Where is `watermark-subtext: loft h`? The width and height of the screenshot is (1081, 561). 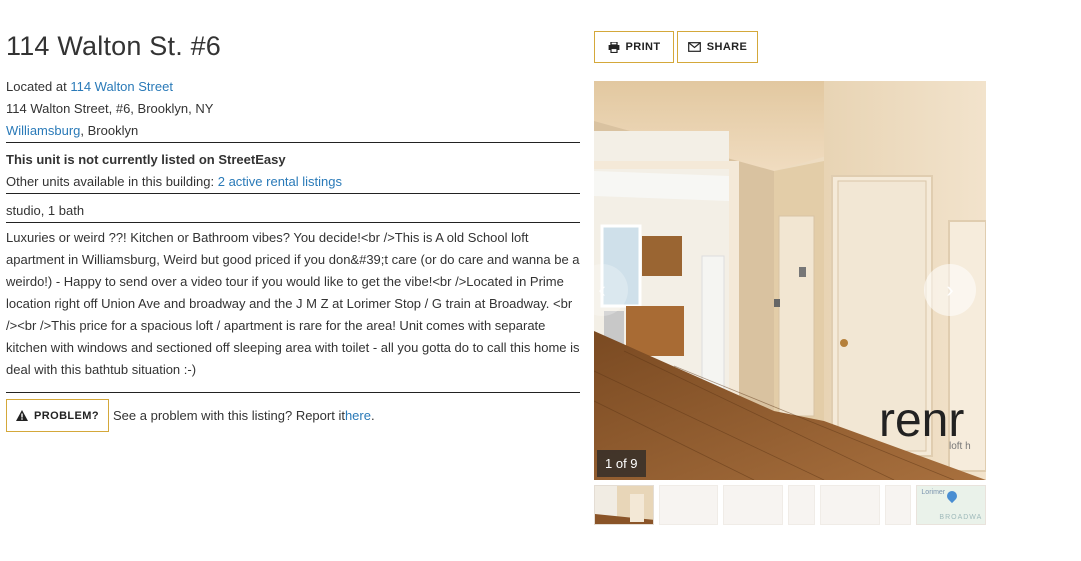
watermark-subtext: loft h is located at coordinates (960, 446).